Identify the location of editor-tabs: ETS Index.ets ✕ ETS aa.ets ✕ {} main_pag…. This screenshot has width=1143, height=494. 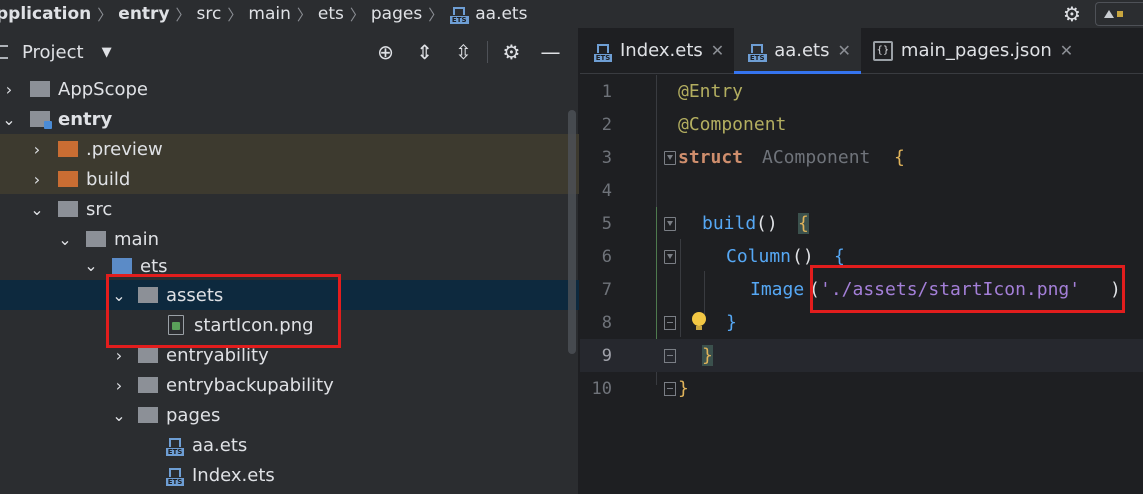
(861, 51).